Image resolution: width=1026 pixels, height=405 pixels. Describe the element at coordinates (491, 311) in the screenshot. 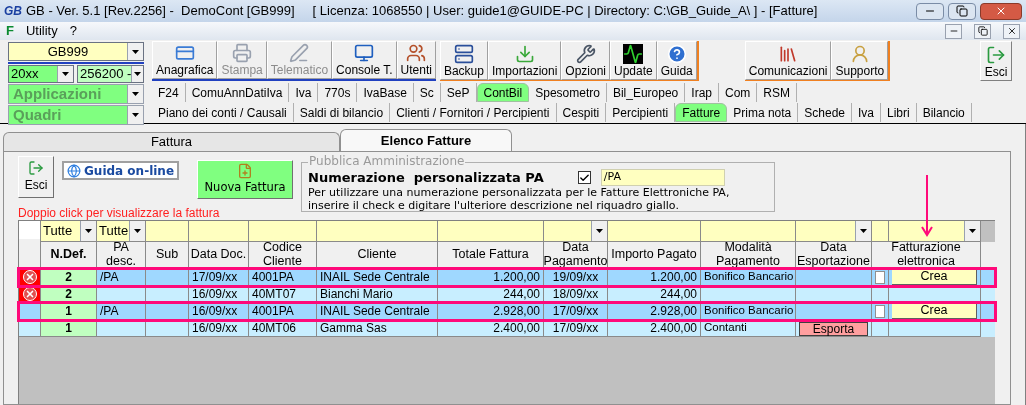

I see `table-cell: 2.928,00` at that location.